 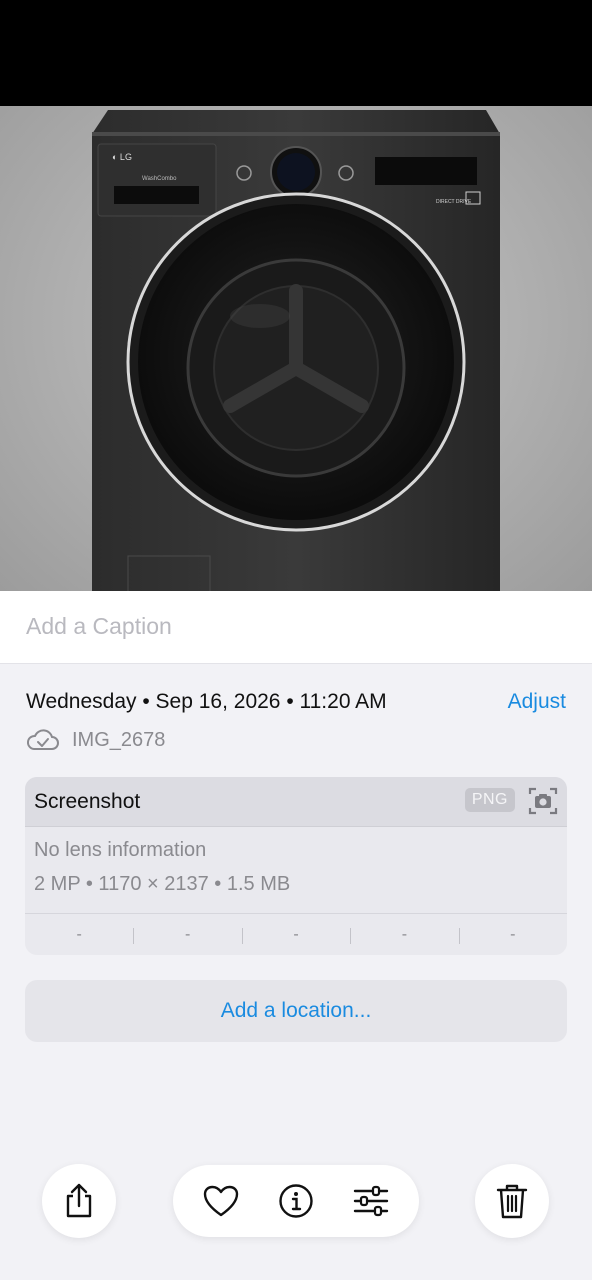 What do you see at coordinates (543, 801) in the screenshot?
I see `screenshot-camera-icon` at bounding box center [543, 801].